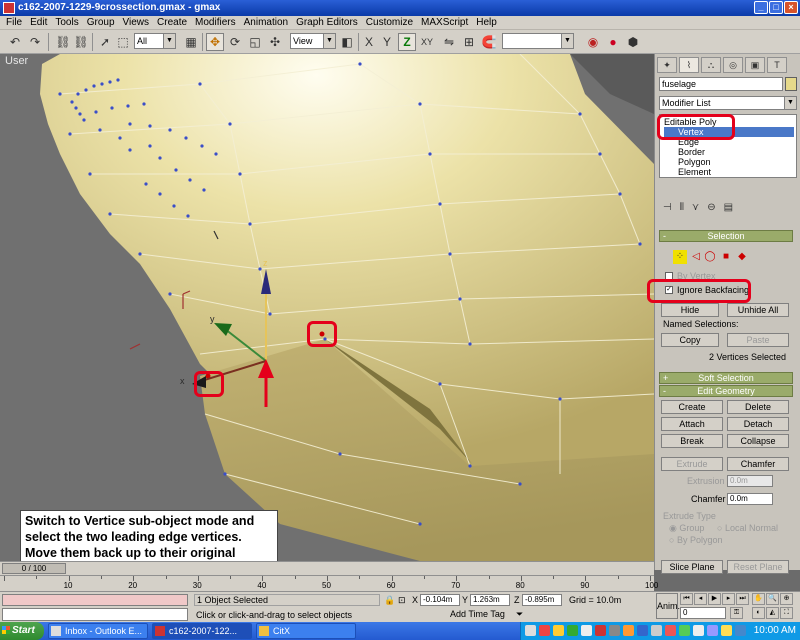 The width and height of the screenshot is (800, 640). I want to click on unlink-icon: ⛓, so click(81, 42).